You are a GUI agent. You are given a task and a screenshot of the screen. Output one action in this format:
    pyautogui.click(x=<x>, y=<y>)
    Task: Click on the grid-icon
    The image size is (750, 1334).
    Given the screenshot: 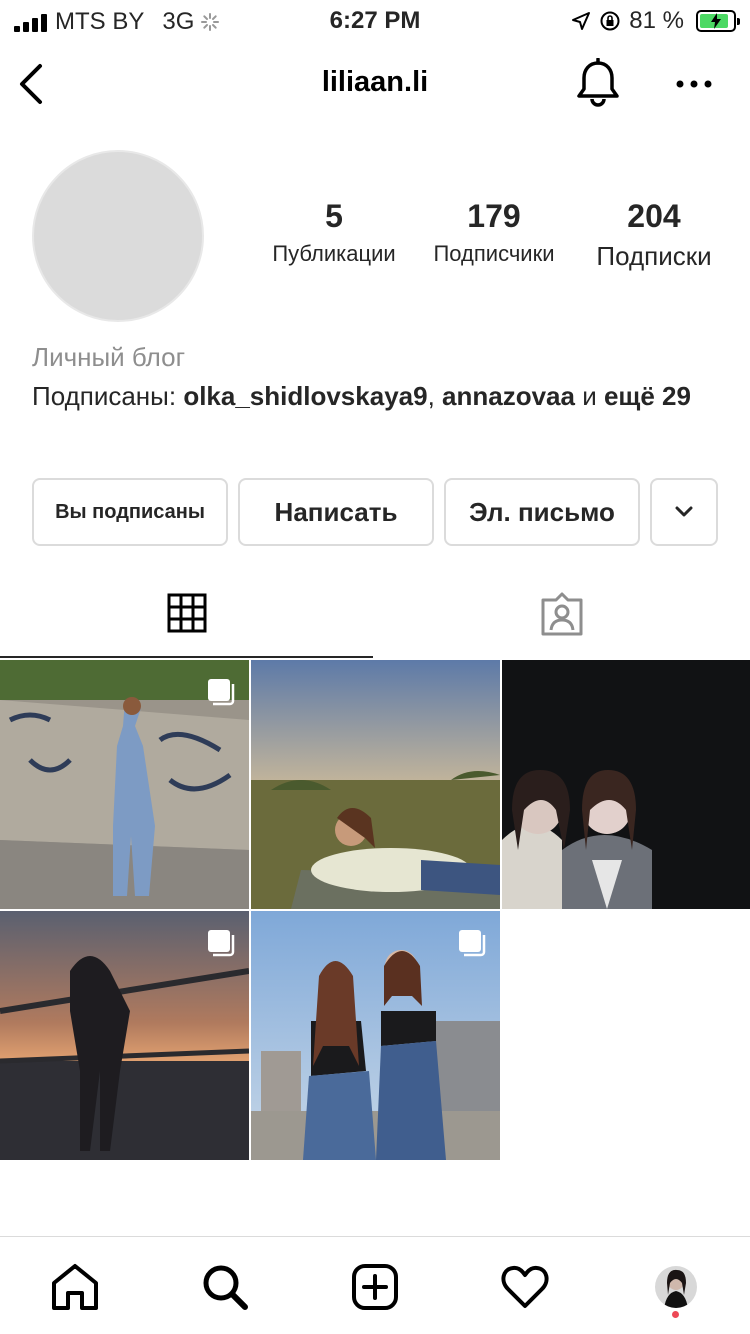 What is the action you would take?
    pyautogui.click(x=186, y=613)
    